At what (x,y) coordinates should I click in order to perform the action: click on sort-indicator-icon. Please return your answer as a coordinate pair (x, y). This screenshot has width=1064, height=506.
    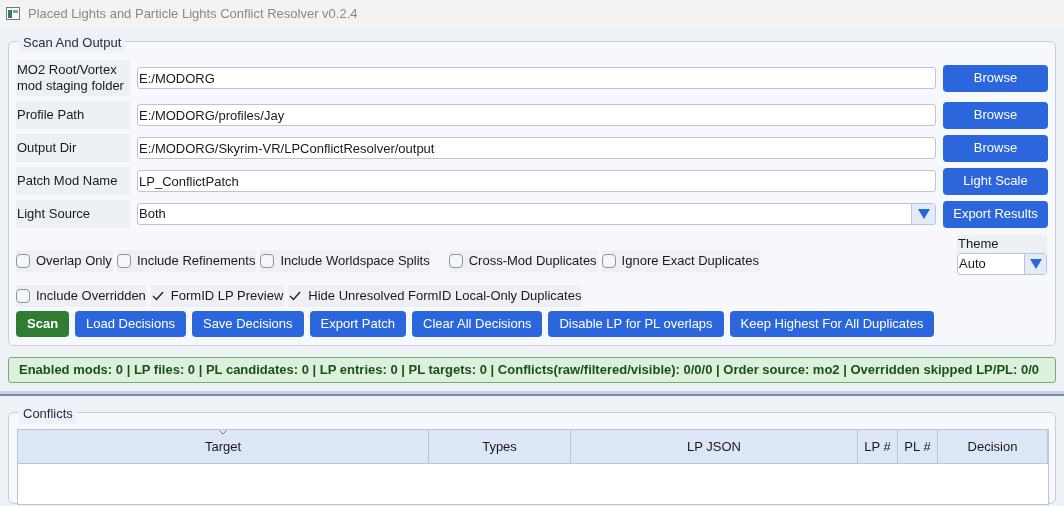
    Looking at the image, I should click on (223, 432).